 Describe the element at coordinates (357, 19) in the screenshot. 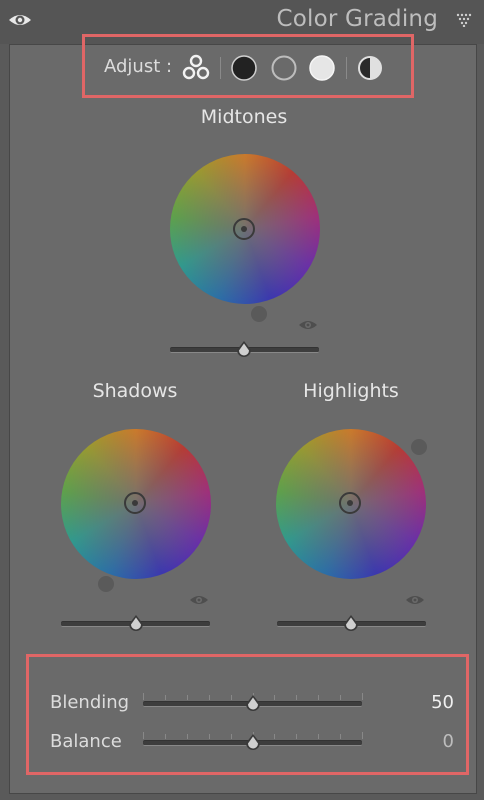

I see `panel-title: Color Grading` at that location.